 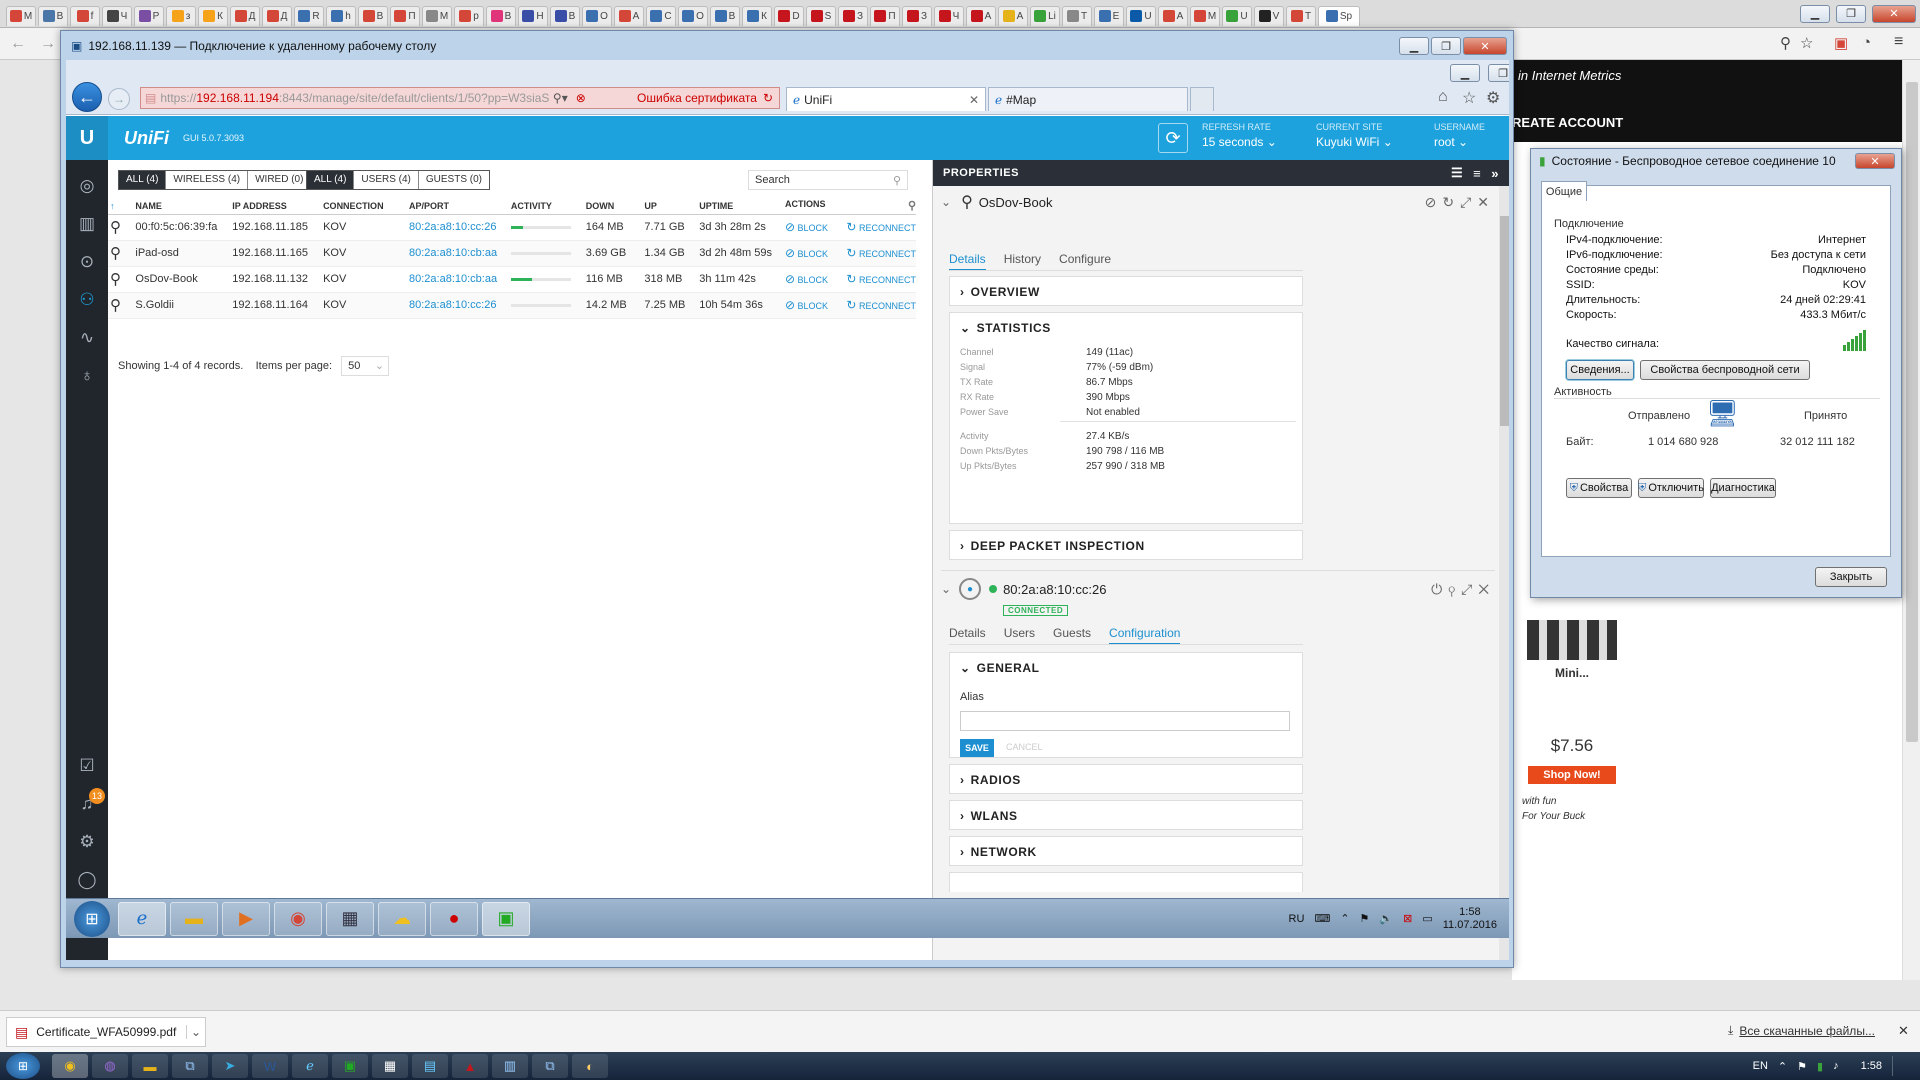 I want to click on browser-tab: U, so click(x=1237, y=15).